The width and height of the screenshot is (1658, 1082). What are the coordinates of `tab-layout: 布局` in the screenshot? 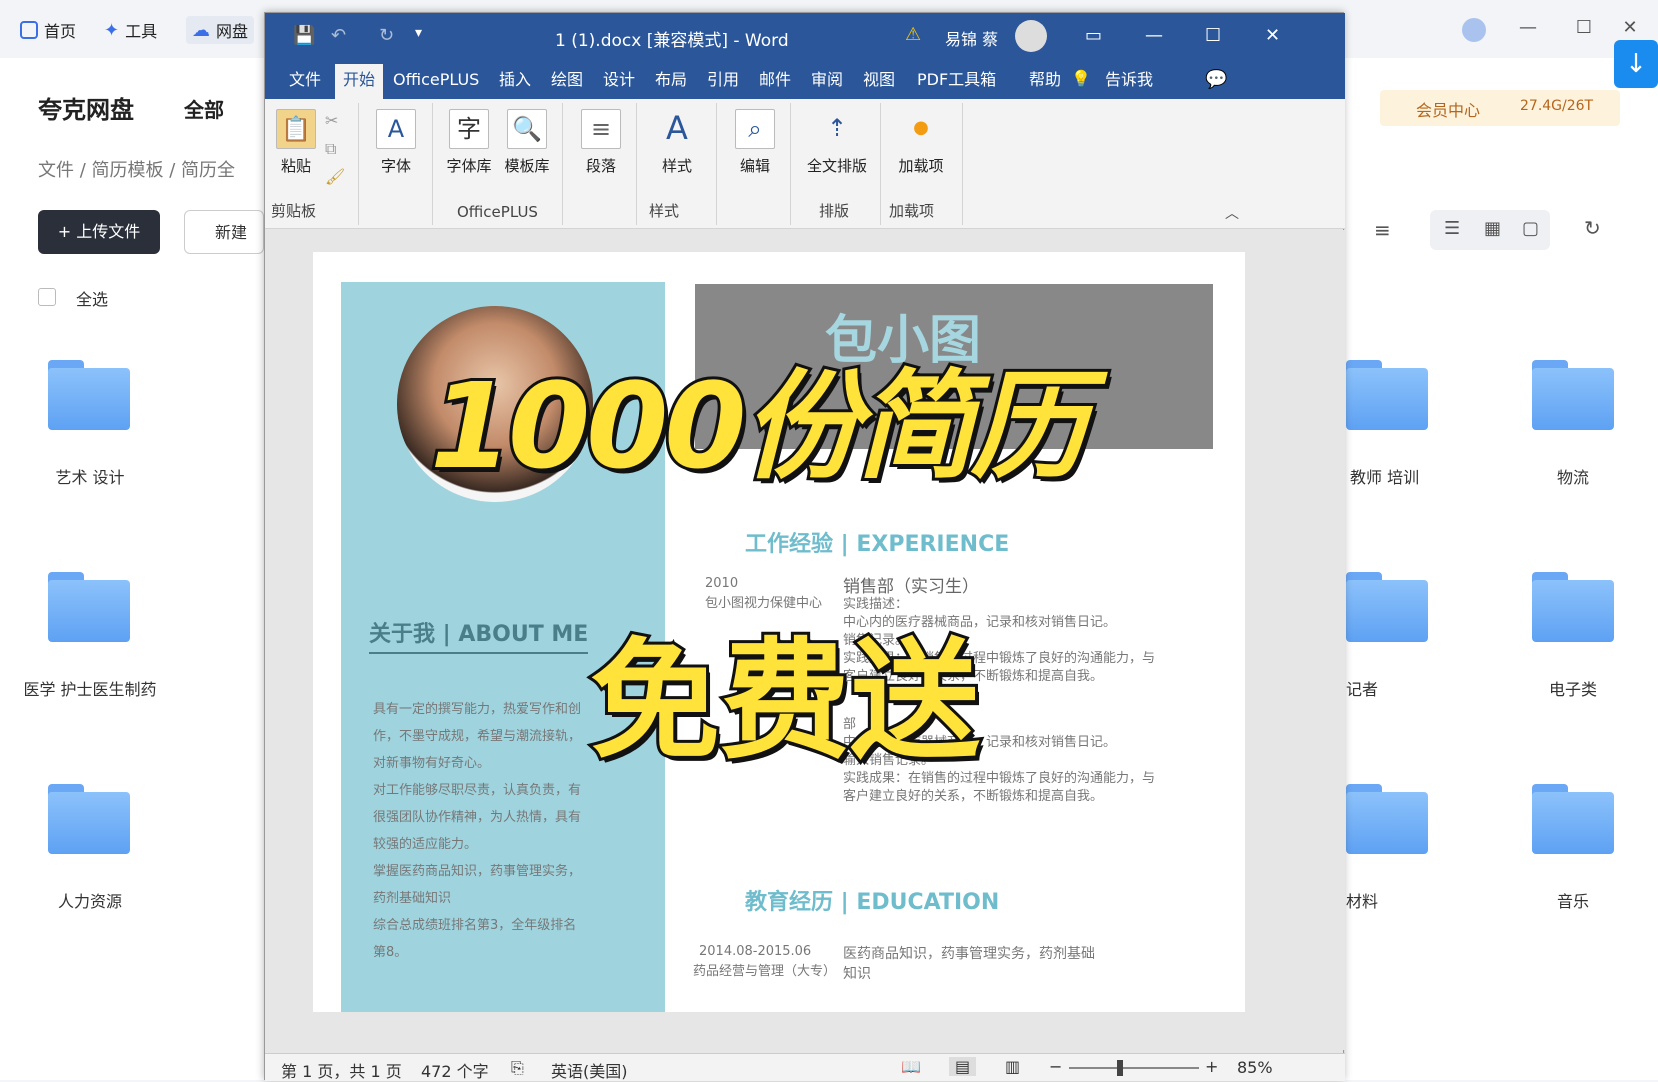 It's located at (671, 80).